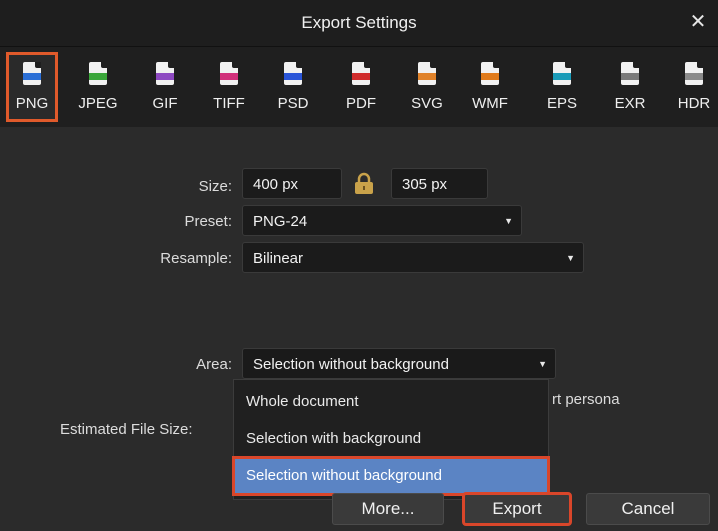 Image resolution: width=718 pixels, height=531 pixels. What do you see at coordinates (648, 509) in the screenshot?
I see `cancel-button: Cancel` at bounding box center [648, 509].